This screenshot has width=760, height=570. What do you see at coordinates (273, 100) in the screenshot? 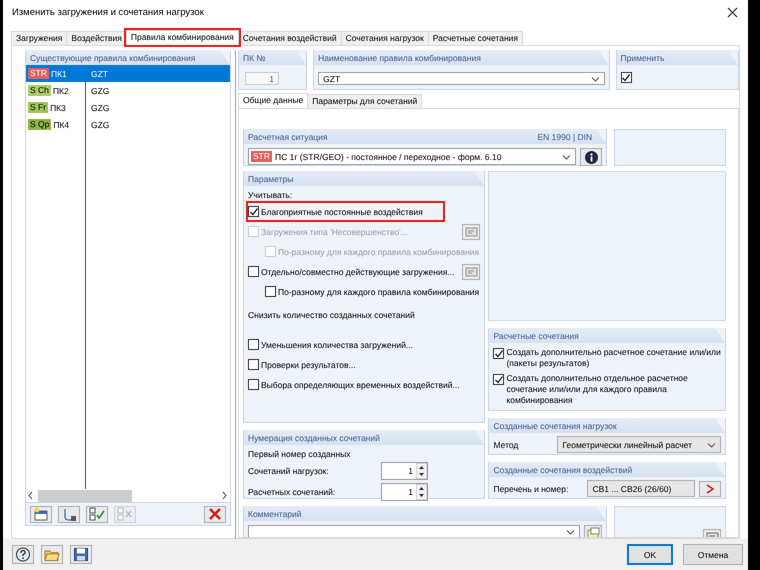
I see `tab: Общие данные` at bounding box center [273, 100].